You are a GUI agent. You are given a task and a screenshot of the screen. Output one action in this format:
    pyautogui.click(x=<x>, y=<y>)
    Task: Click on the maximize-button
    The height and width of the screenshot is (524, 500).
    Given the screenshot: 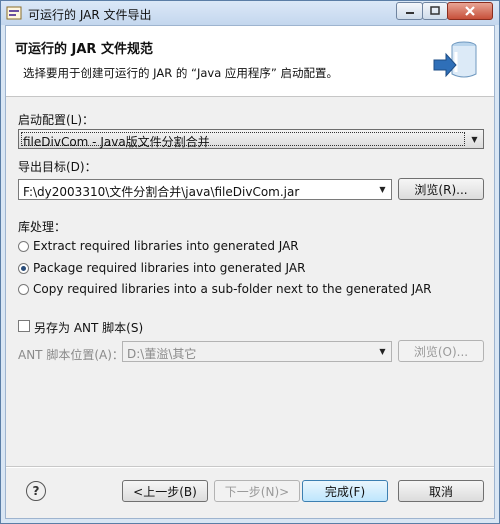 What is the action you would take?
    pyautogui.click(x=435, y=11)
    